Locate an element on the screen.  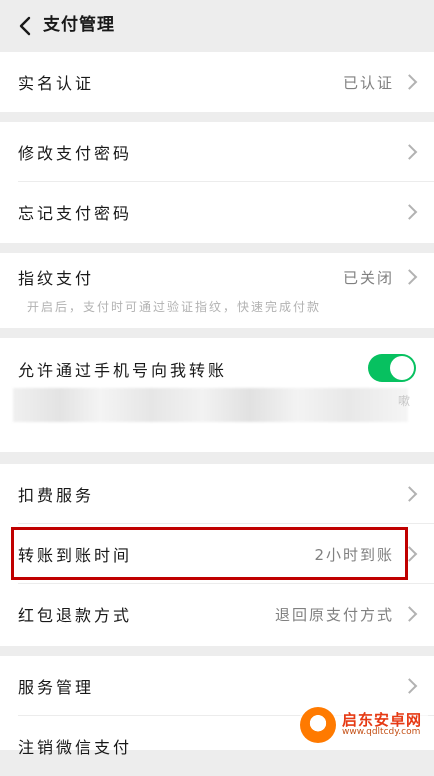
fingerprint-label: 指纹支付 is located at coordinates (56, 278).